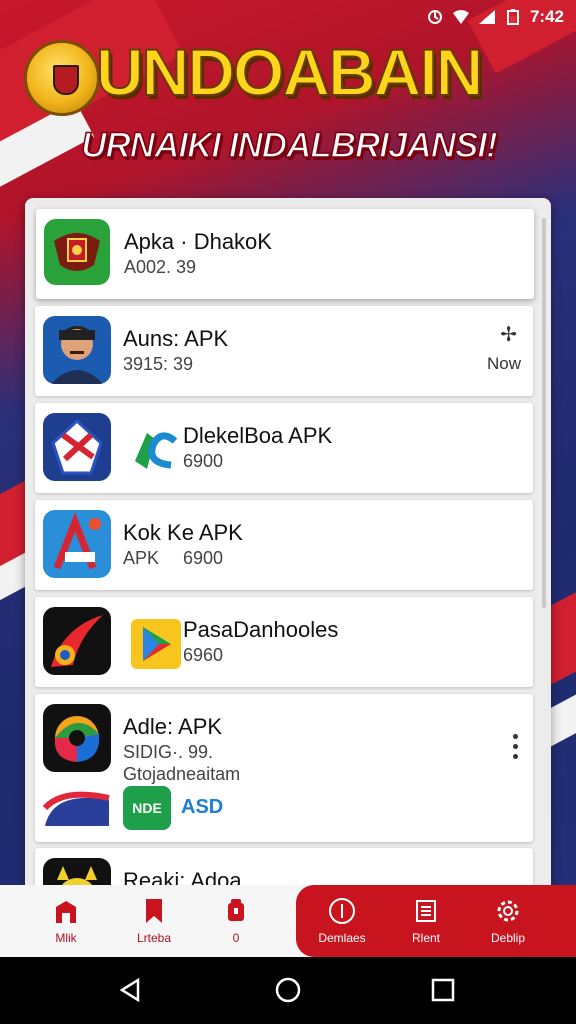 The width and height of the screenshot is (576, 1024). I want to click on new-label: Now, so click(503, 363).